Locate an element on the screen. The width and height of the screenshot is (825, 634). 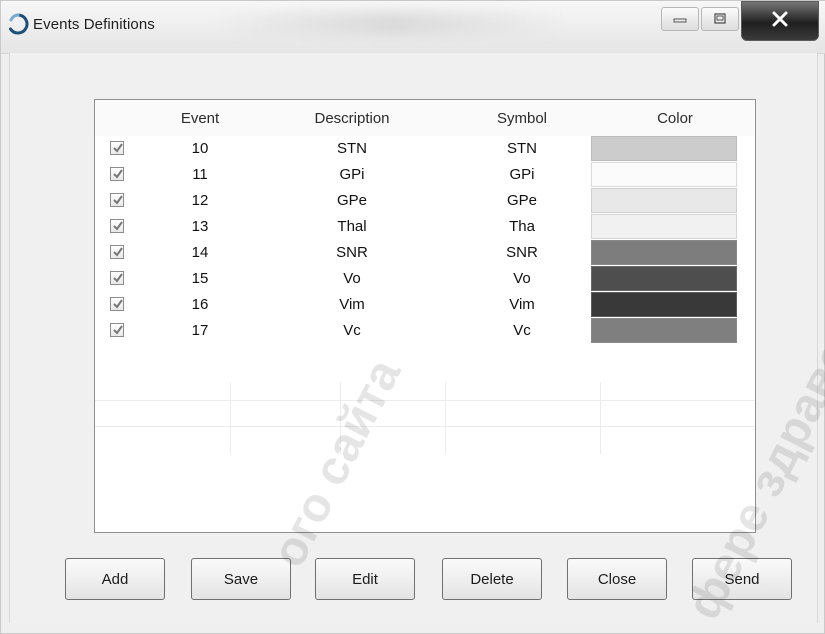
minimize-button is located at coordinates (680, 19).